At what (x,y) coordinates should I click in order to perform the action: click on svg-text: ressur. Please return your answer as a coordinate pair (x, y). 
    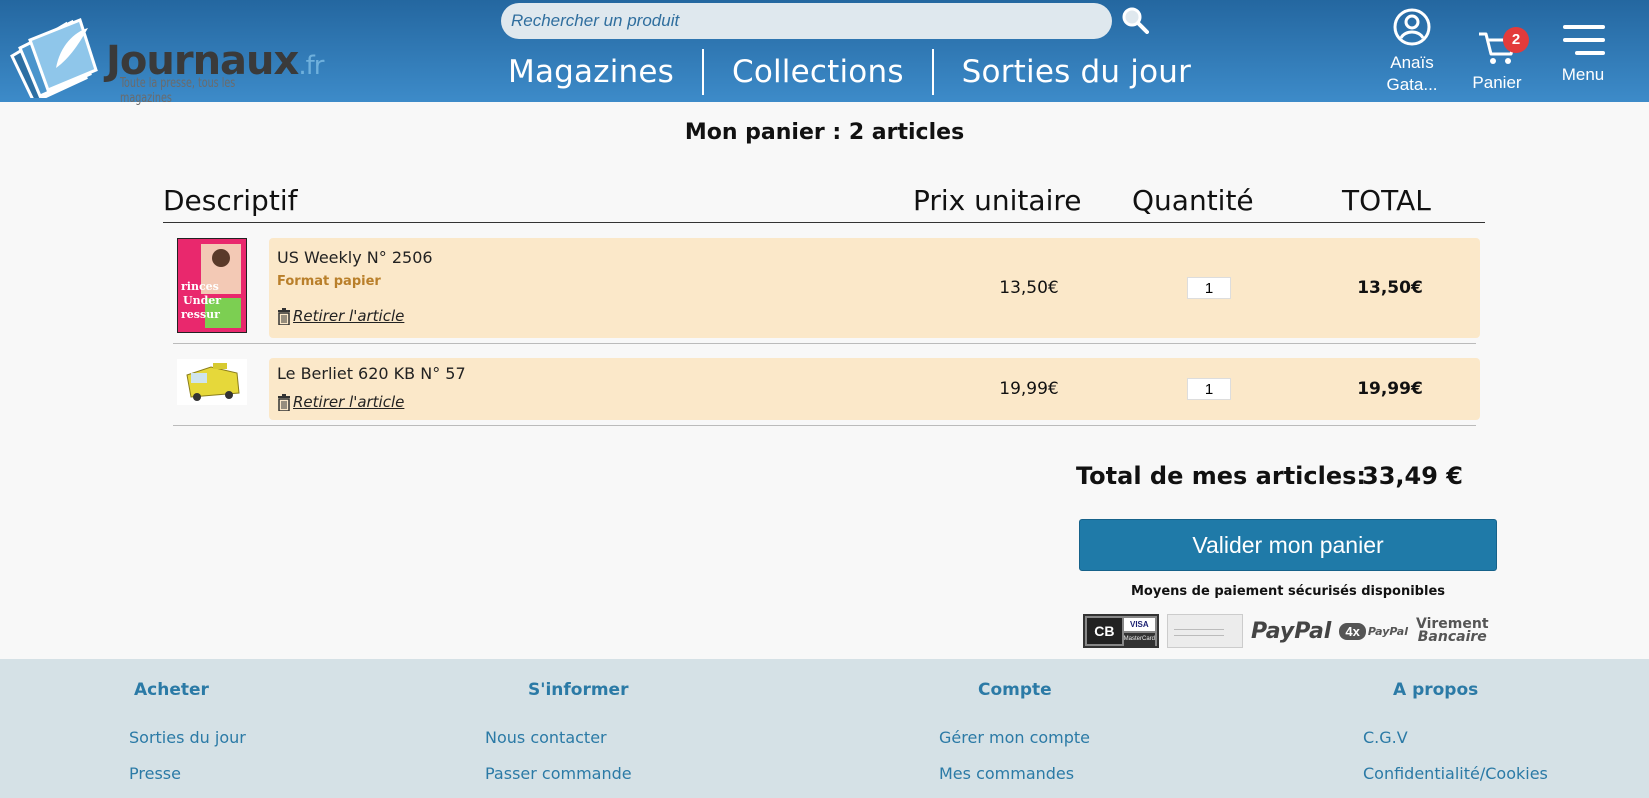
    Looking at the image, I should click on (200, 314).